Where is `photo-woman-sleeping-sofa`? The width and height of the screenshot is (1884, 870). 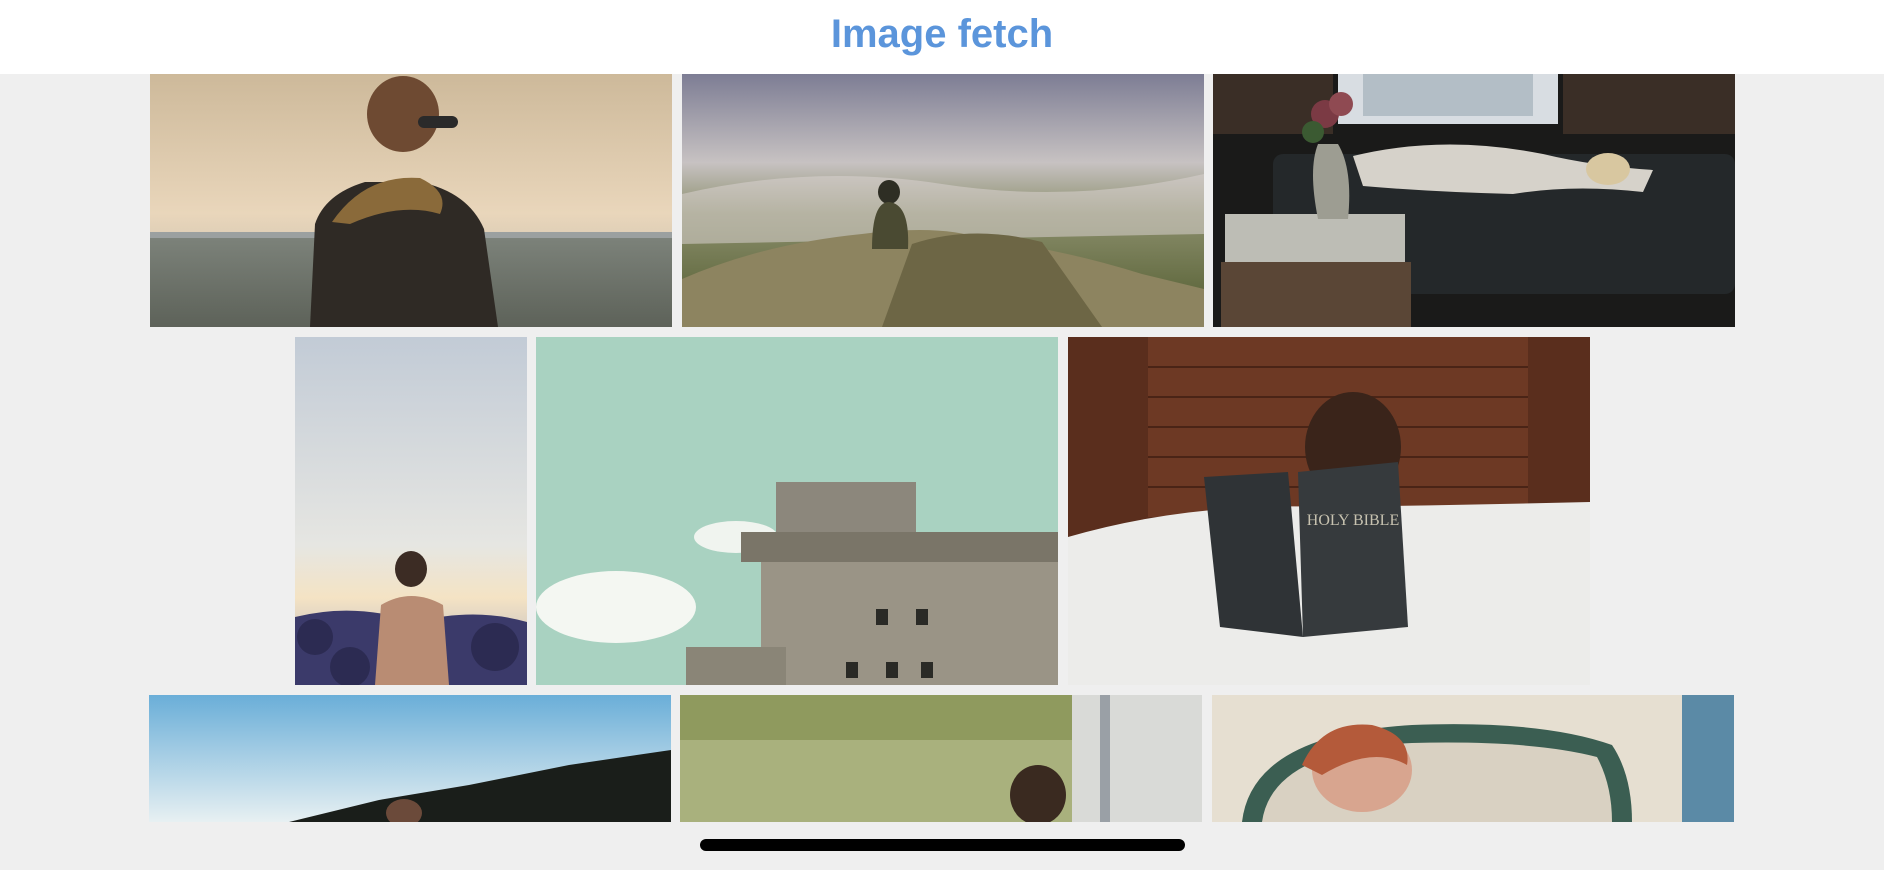
photo-woman-sleeping-sofa is located at coordinates (1474, 200).